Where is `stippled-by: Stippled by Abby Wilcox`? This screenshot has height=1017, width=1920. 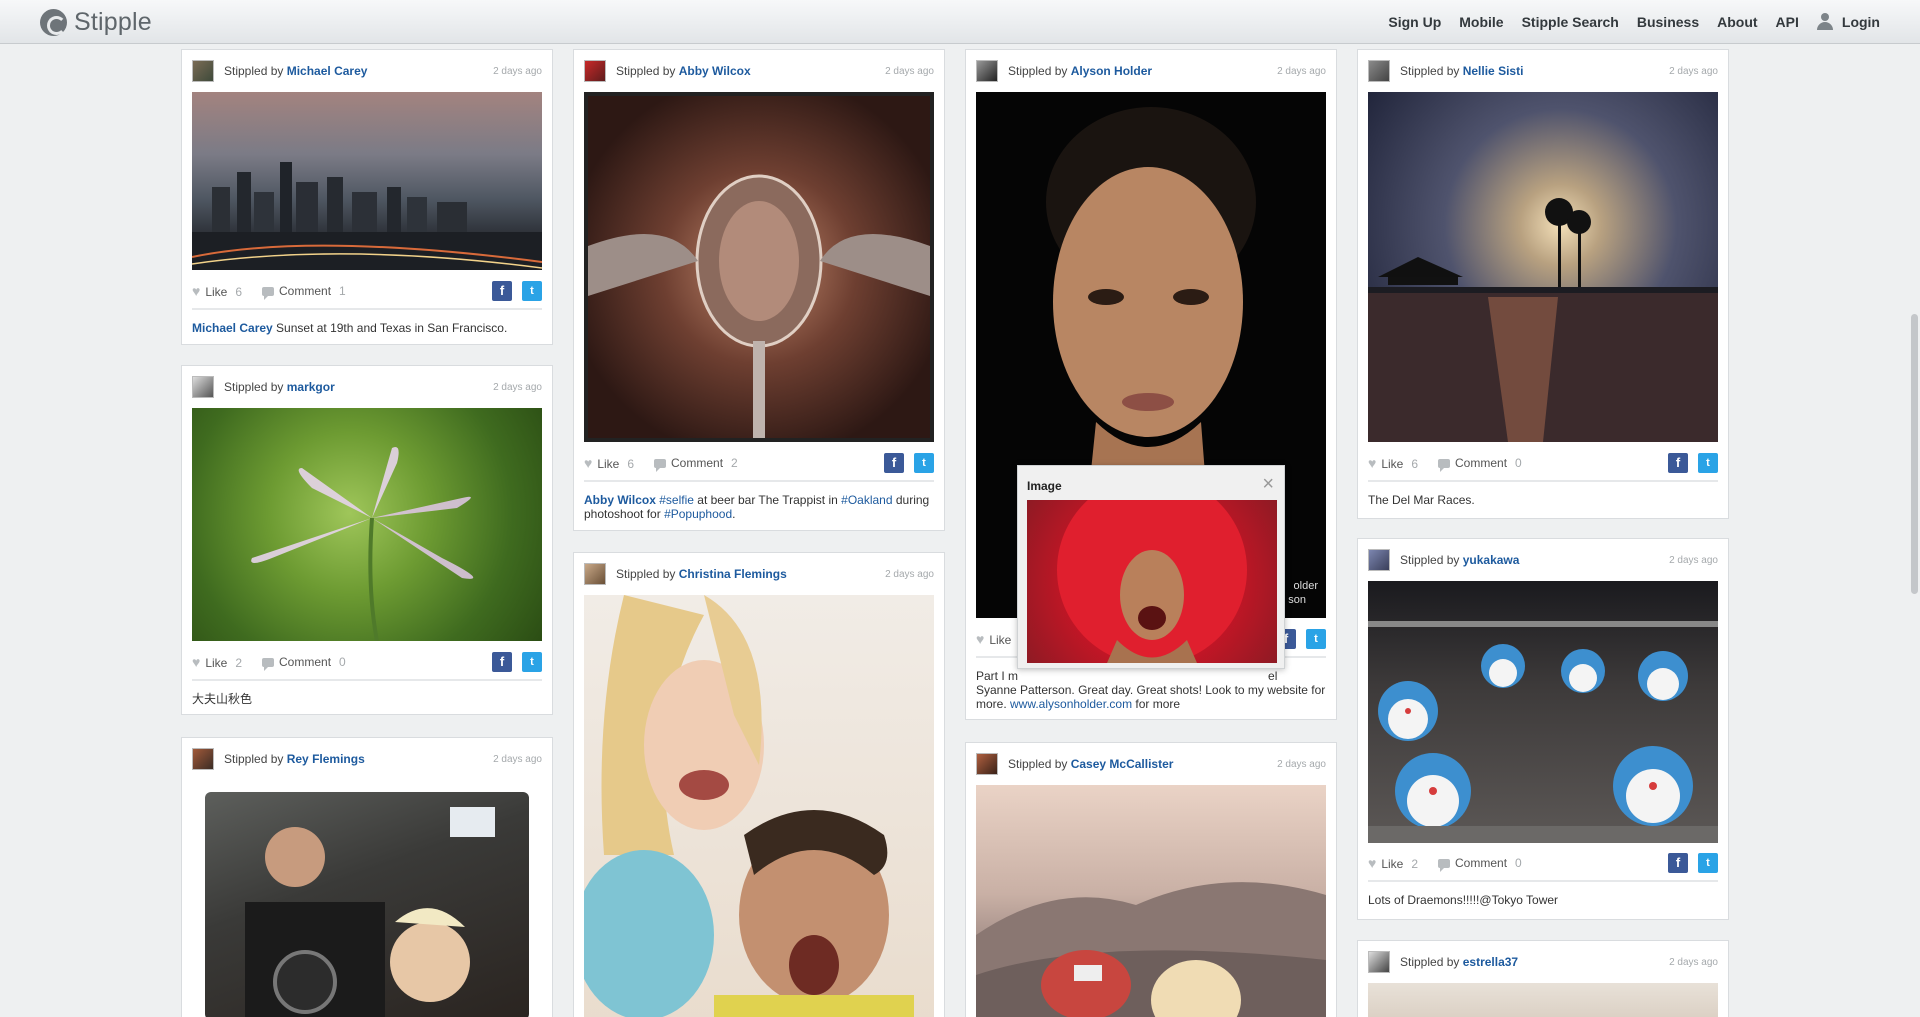
stippled-by: Stippled by Abby Wilcox is located at coordinates (683, 71).